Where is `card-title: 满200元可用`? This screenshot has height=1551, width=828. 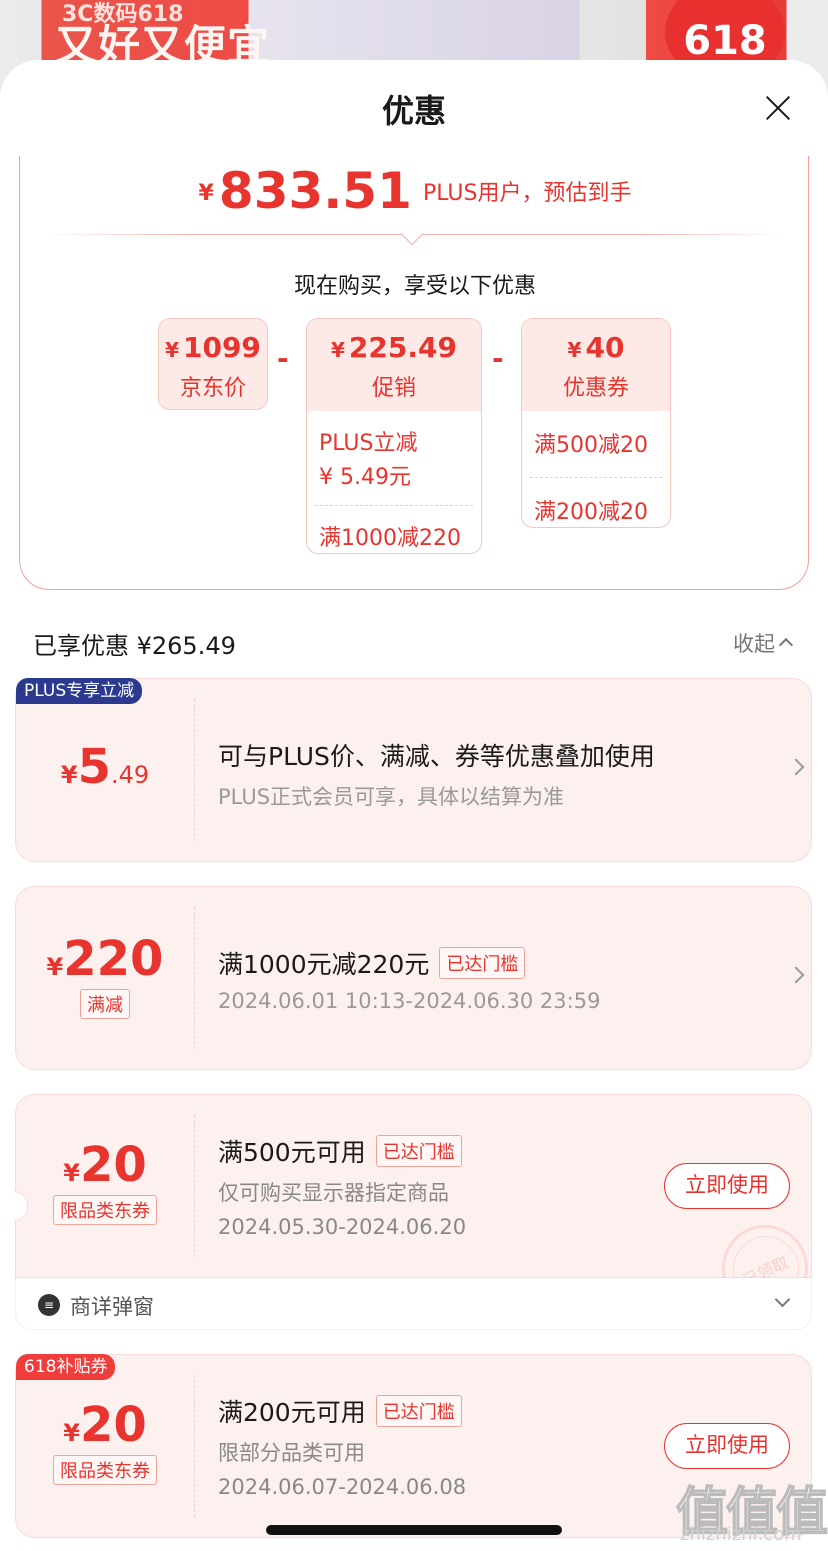 card-title: 满200元可用 is located at coordinates (292, 1412).